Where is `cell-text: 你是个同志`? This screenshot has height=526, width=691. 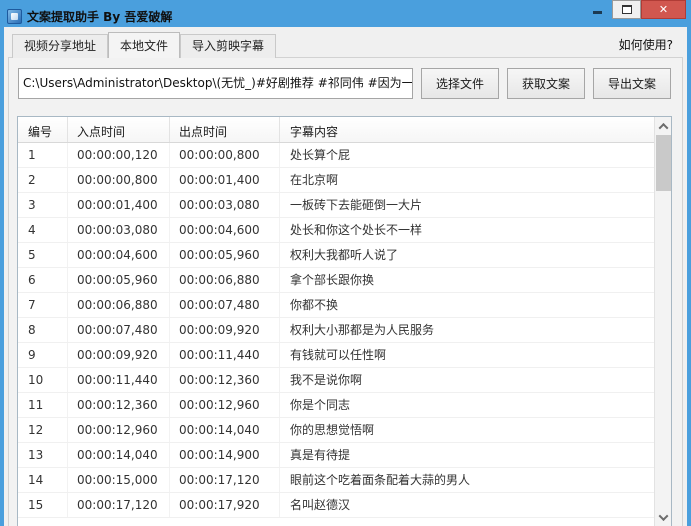 cell-text: 你是个同志 is located at coordinates (320, 405).